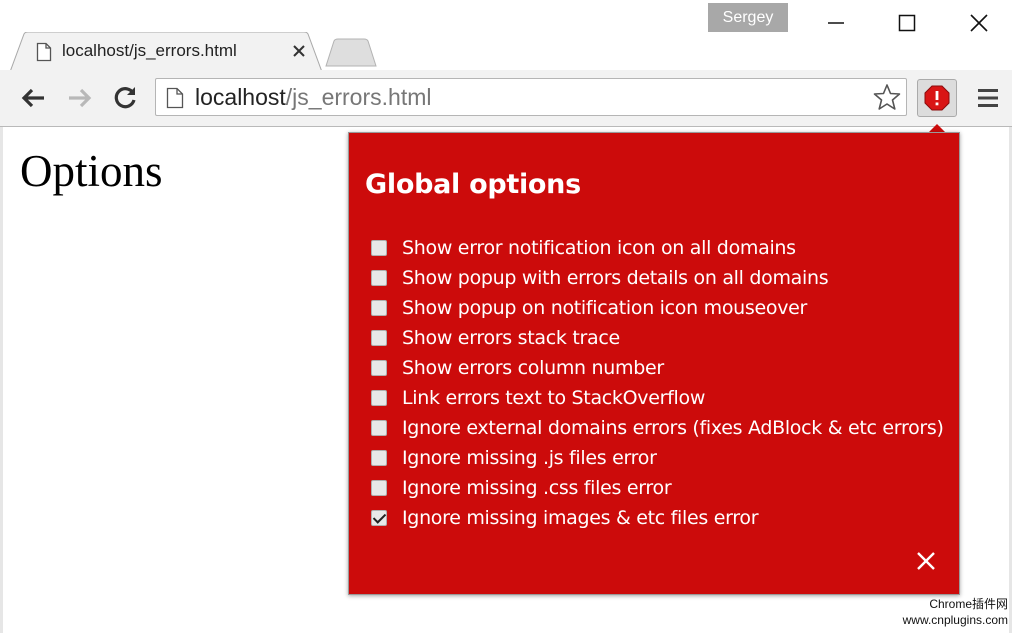 The width and height of the screenshot is (1012, 633). I want to click on option-label: Show errors stack trace, so click(511, 338).